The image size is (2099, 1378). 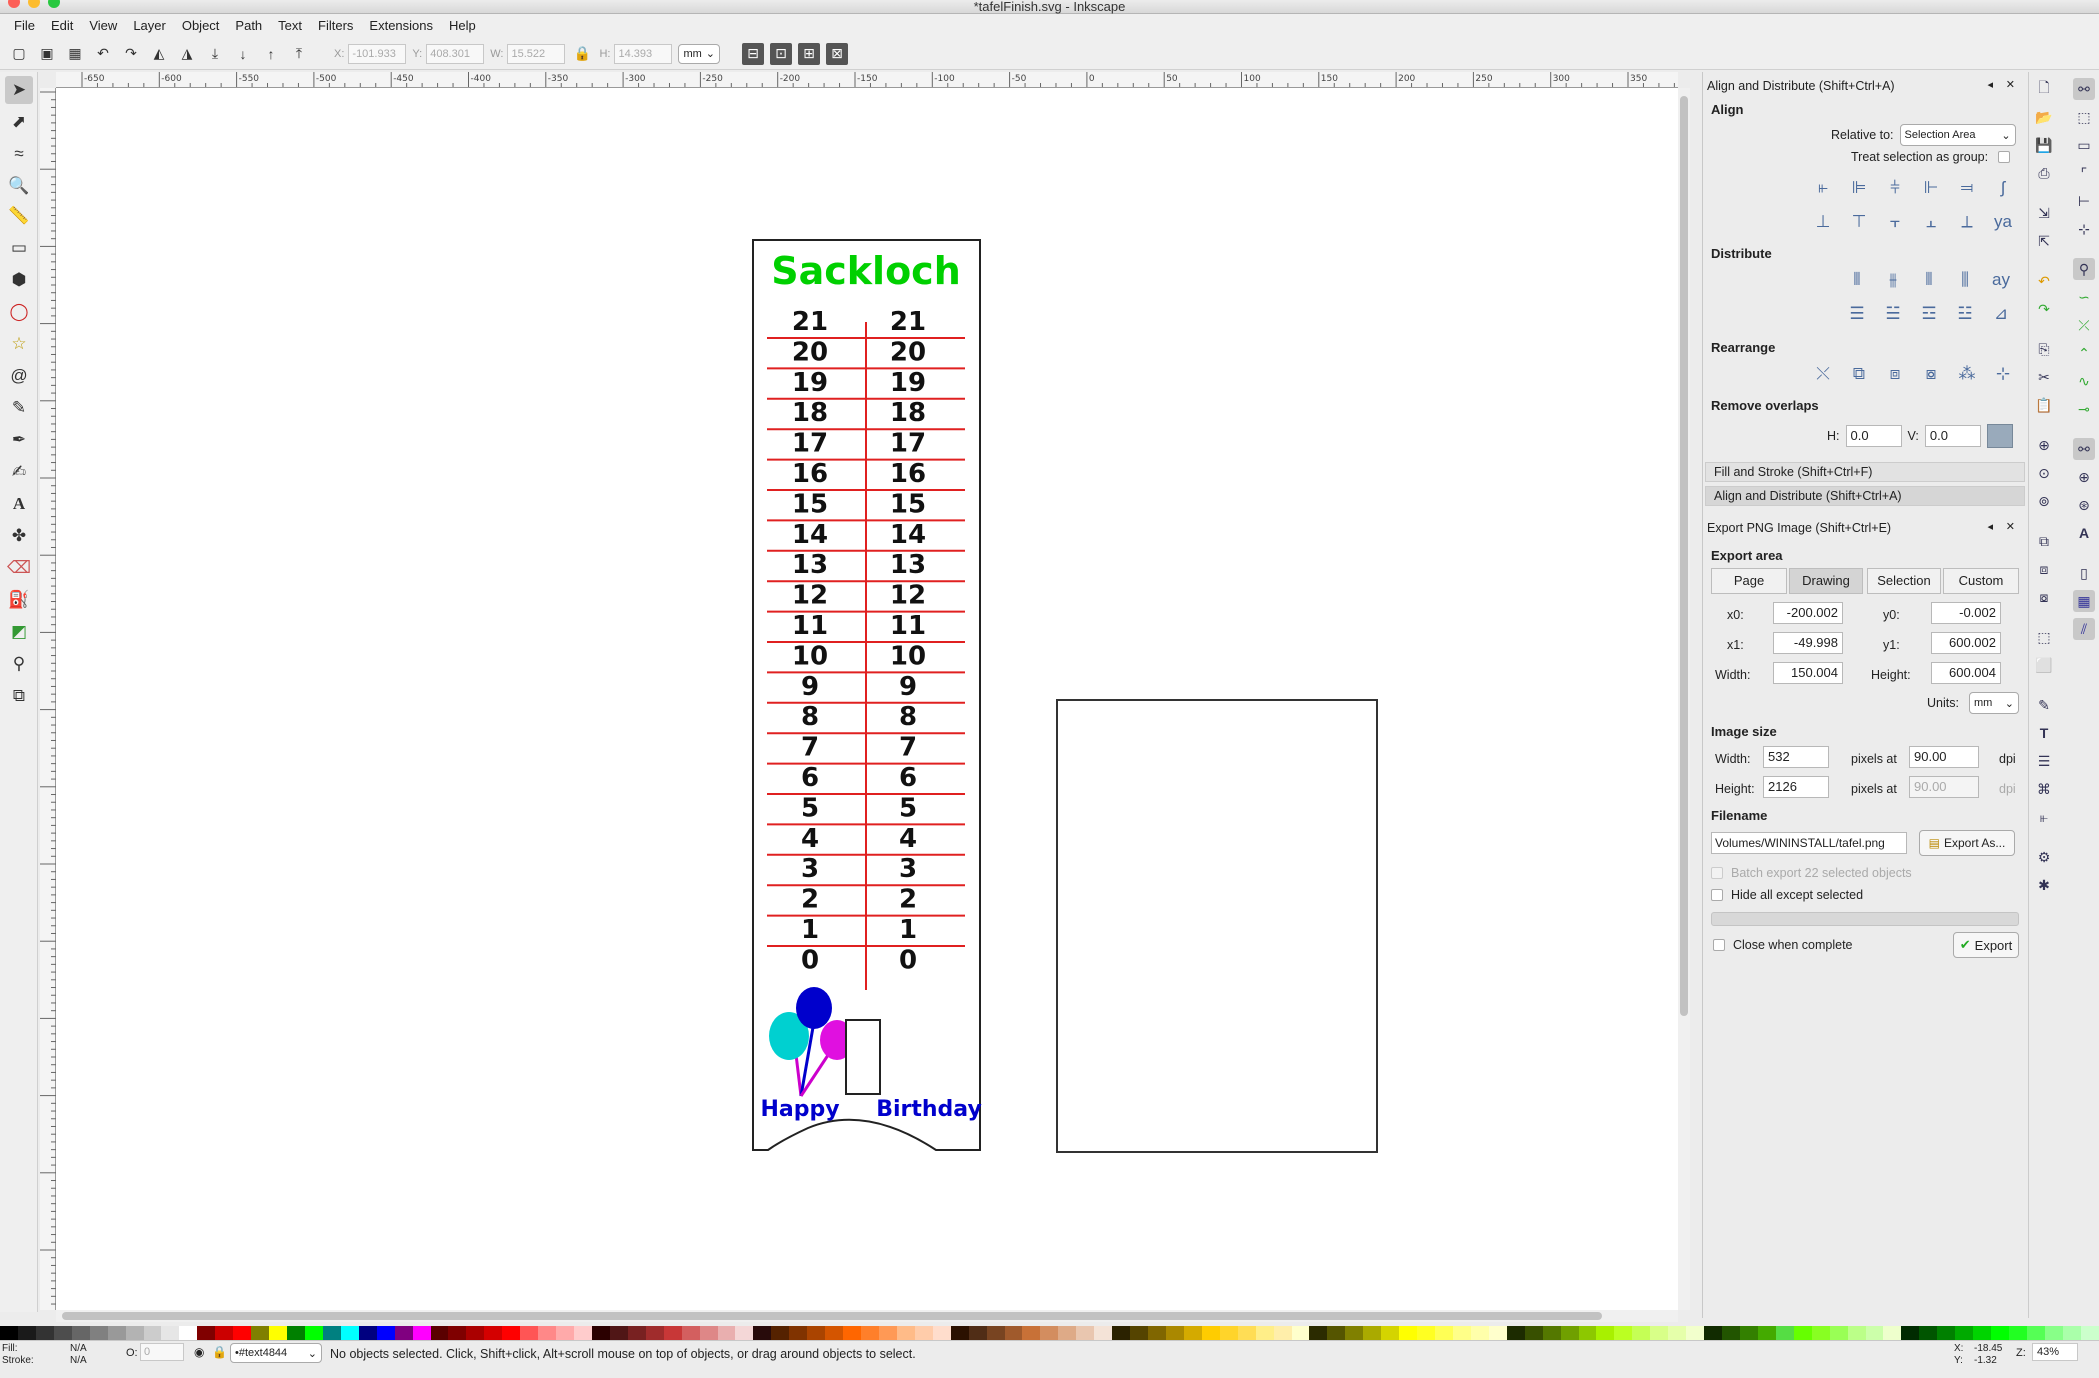 I want to click on opacity-input: 0, so click(x=162, y=1352).